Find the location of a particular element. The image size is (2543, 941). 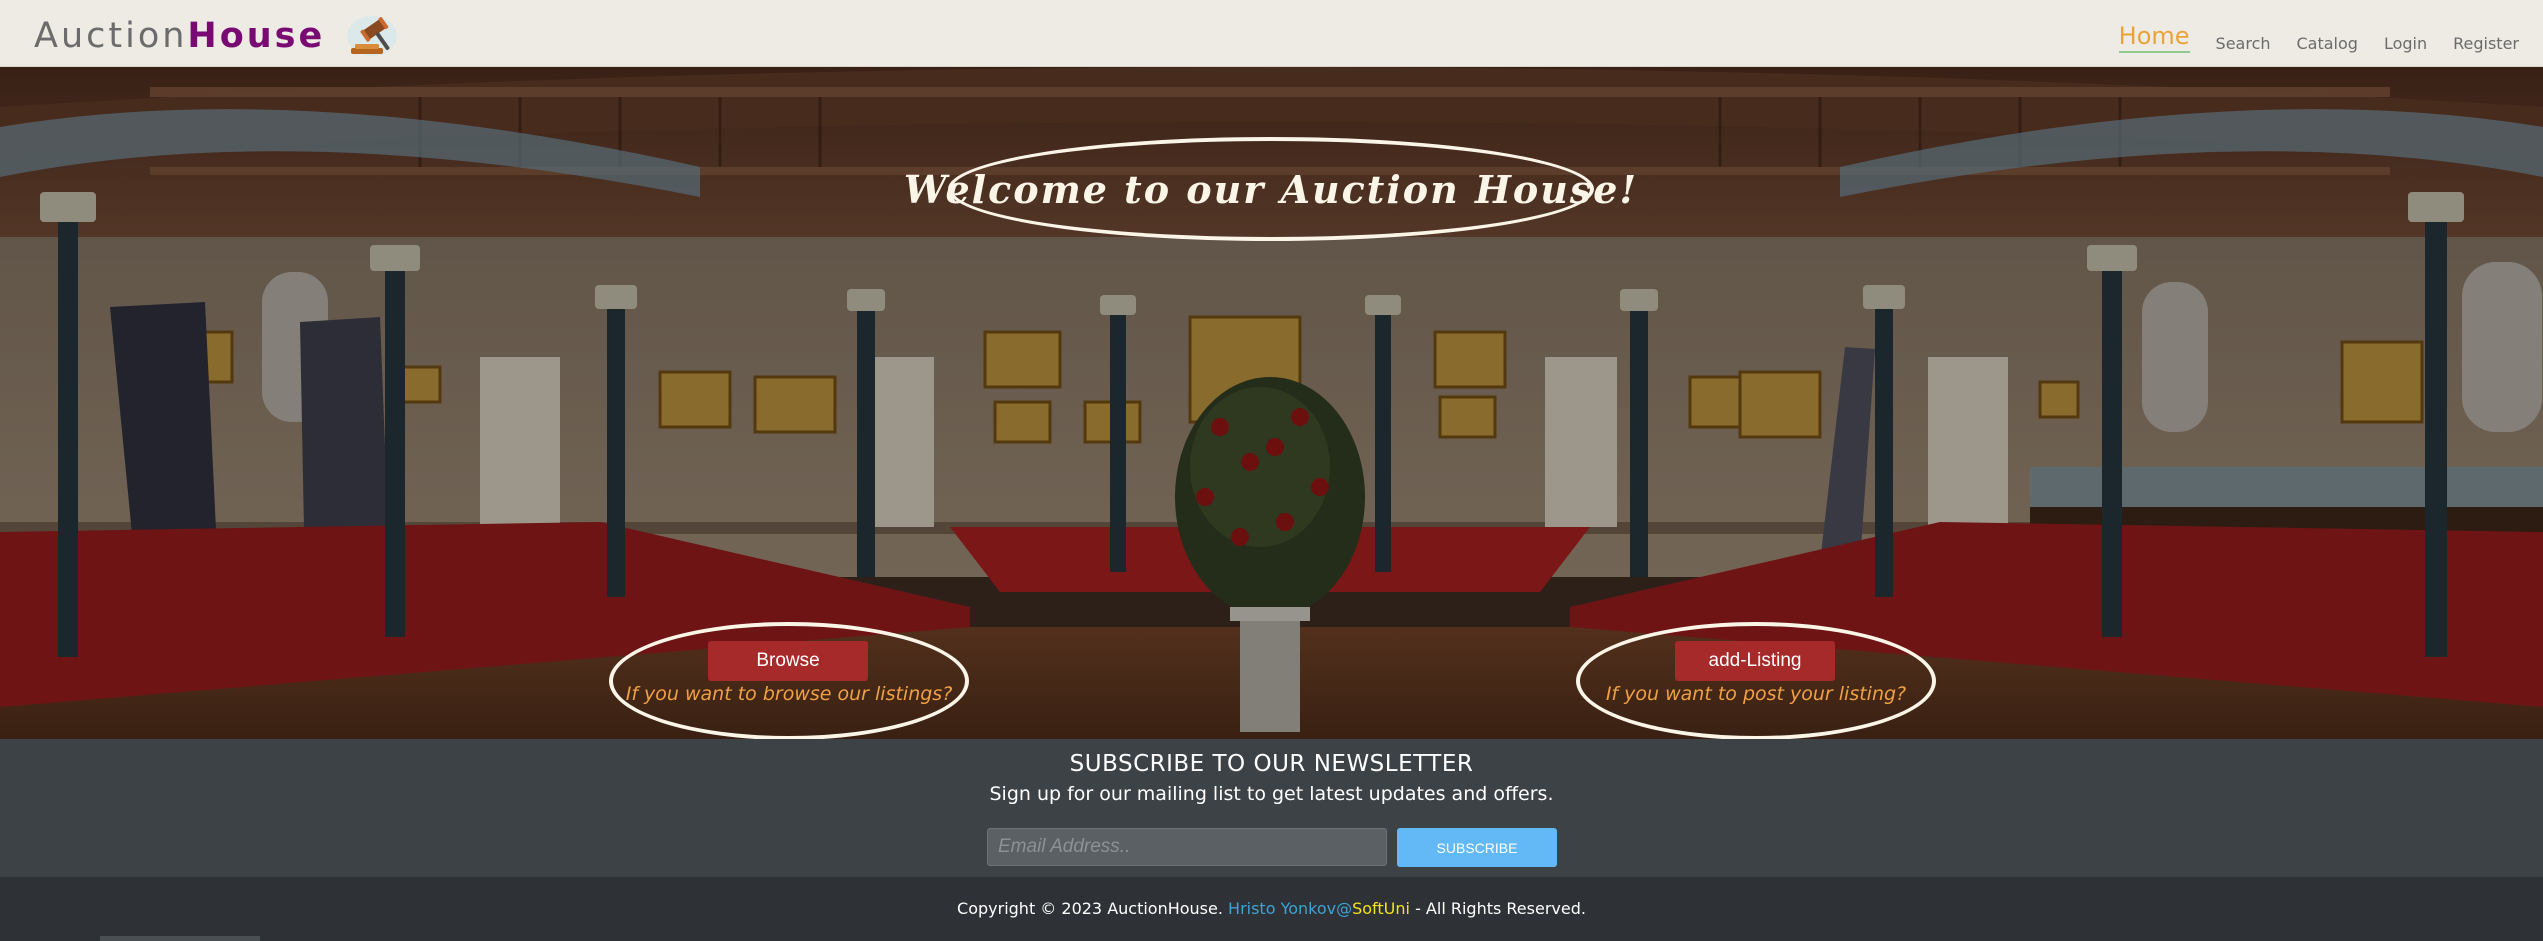

welcome-heading: Welcome to our Auction House! is located at coordinates (1271, 189).